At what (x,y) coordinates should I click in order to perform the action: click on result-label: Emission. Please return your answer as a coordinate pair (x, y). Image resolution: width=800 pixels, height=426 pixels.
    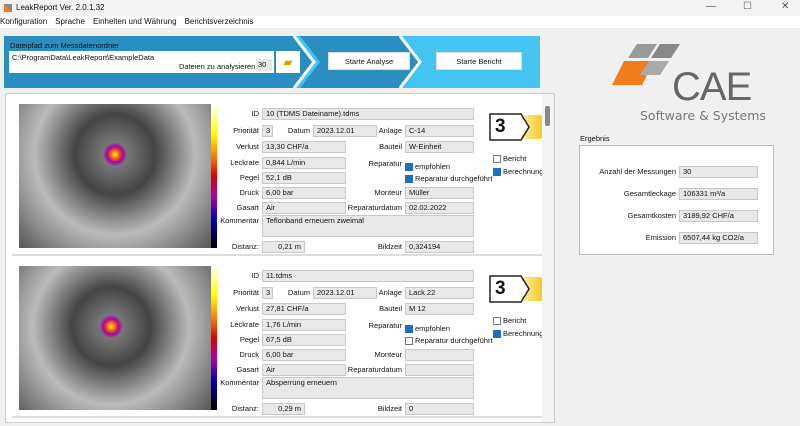
    Looking at the image, I should click on (660, 237).